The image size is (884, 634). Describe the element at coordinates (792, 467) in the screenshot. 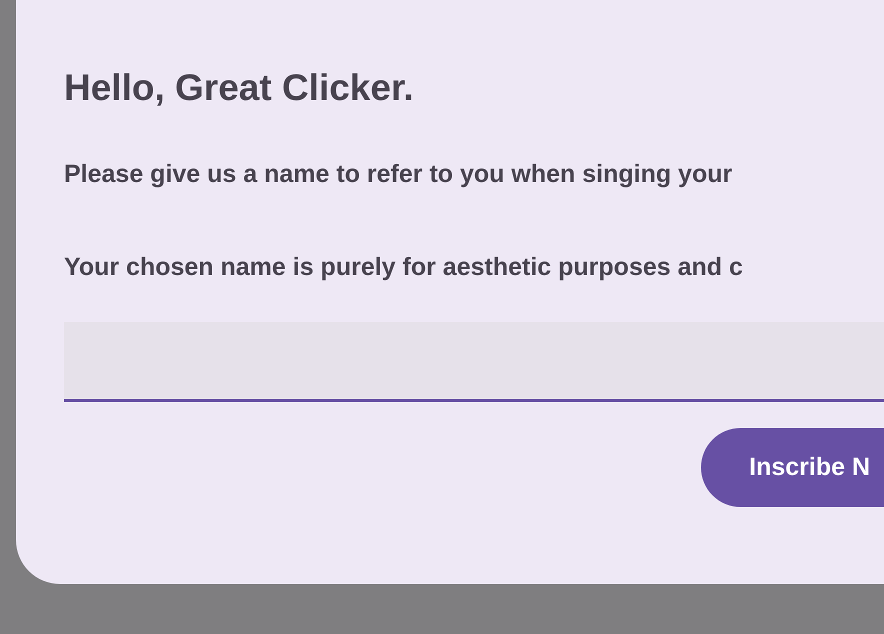

I see `inscribe-name-button: Inscribe N` at that location.